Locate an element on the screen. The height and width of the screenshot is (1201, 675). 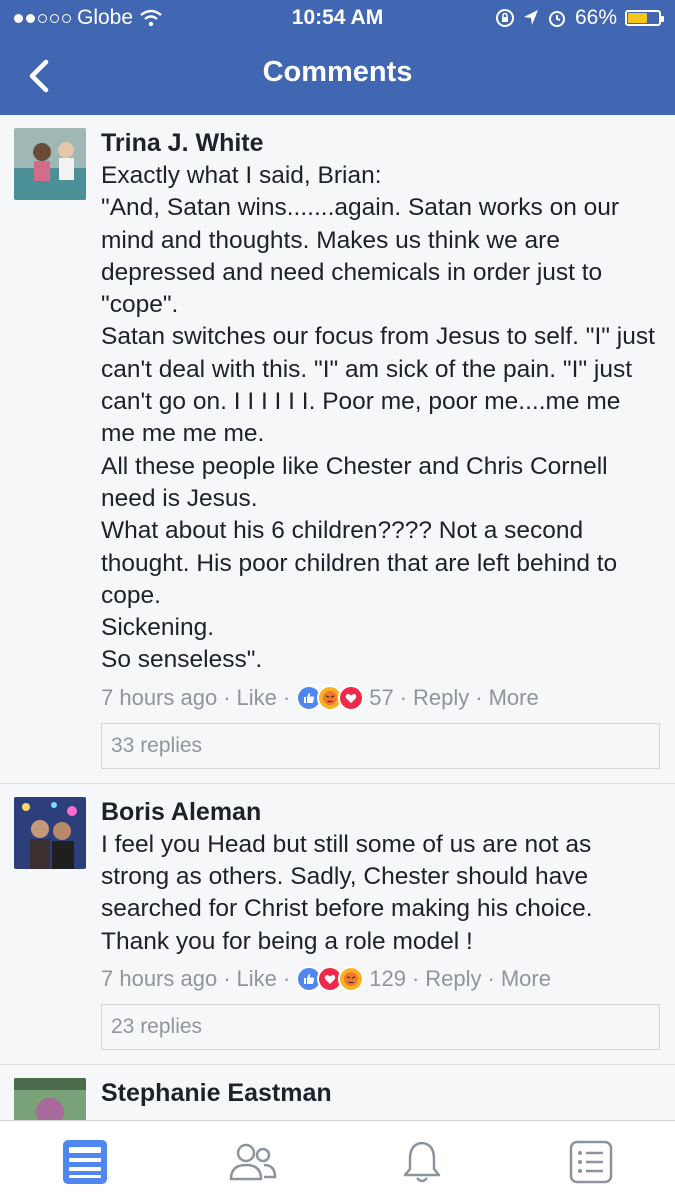
view-replies-button: 33 replies is located at coordinates (380, 745).